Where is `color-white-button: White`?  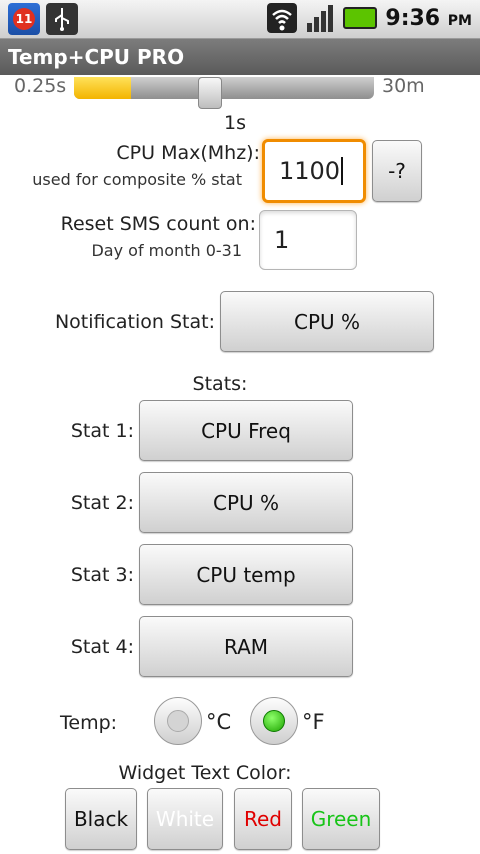 color-white-button: White is located at coordinates (185, 819).